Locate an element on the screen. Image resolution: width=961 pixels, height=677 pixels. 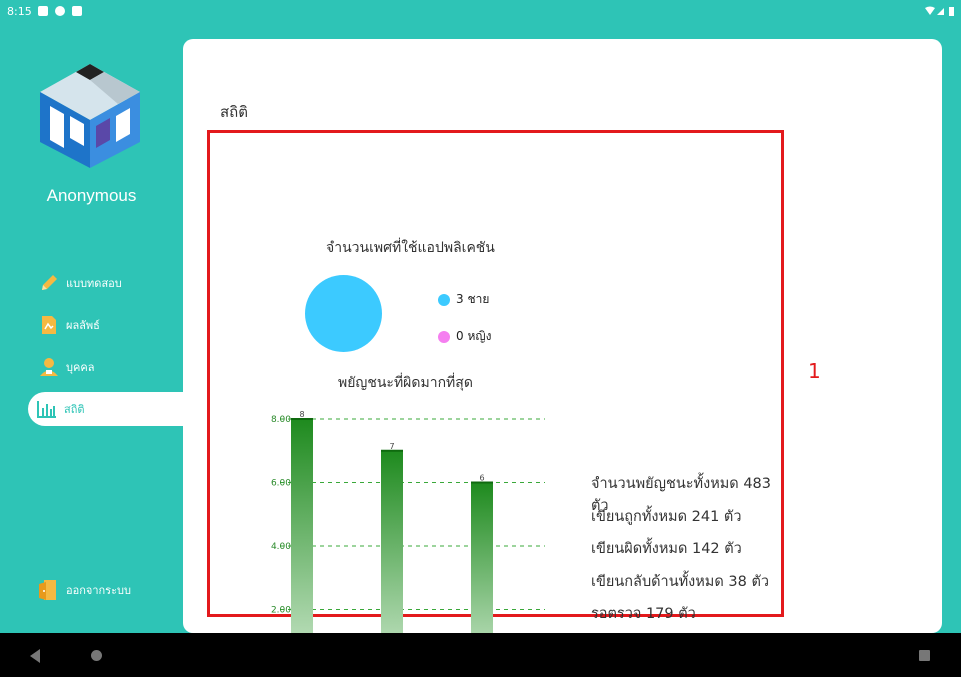
document-icon is located at coordinates (49, 325).